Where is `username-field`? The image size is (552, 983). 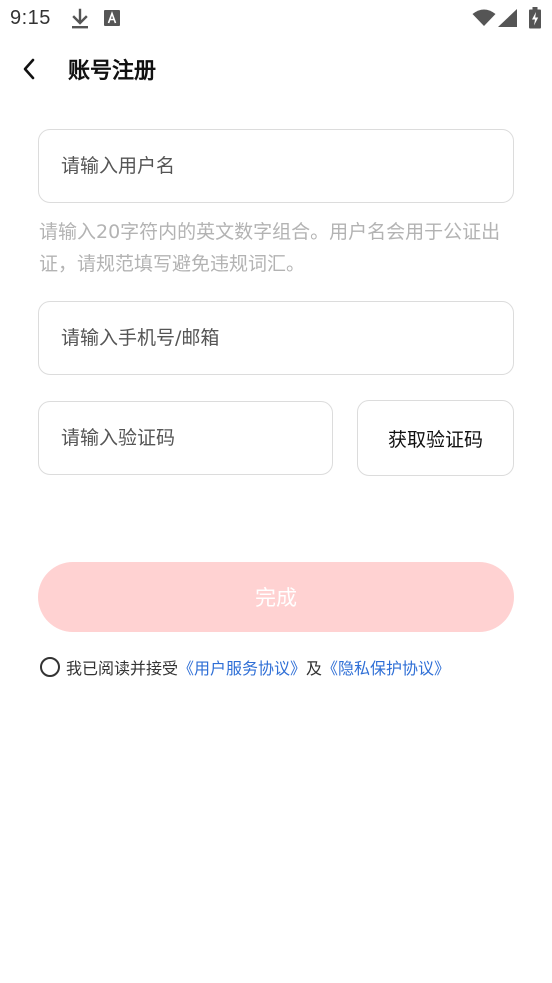
username-field is located at coordinates (276, 166).